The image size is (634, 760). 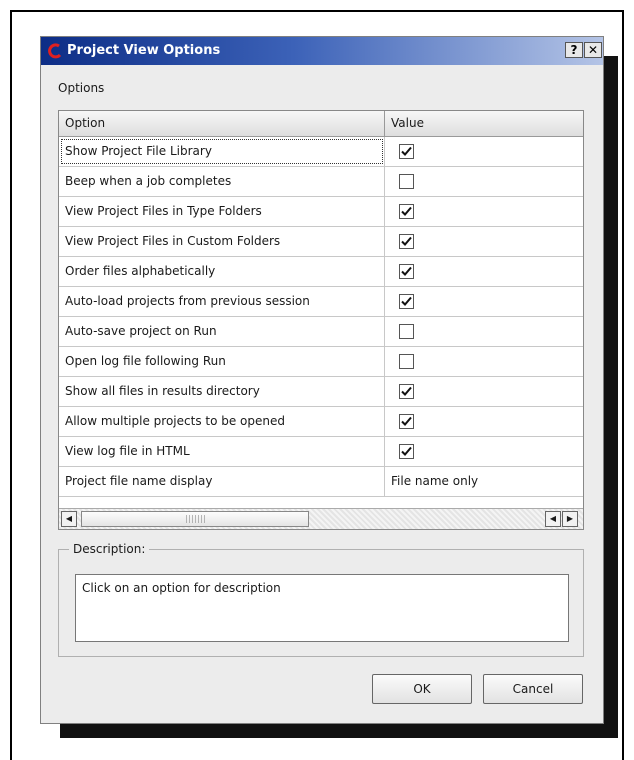 I want to click on scroll-left-arrow-icon-right: ◀, so click(x=553, y=519).